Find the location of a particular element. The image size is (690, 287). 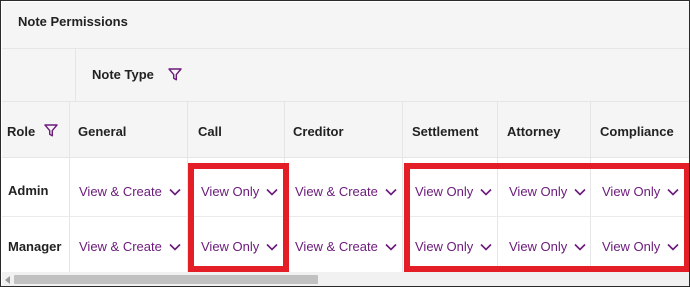

column-header-settlement: Settlement is located at coordinates (450, 129).